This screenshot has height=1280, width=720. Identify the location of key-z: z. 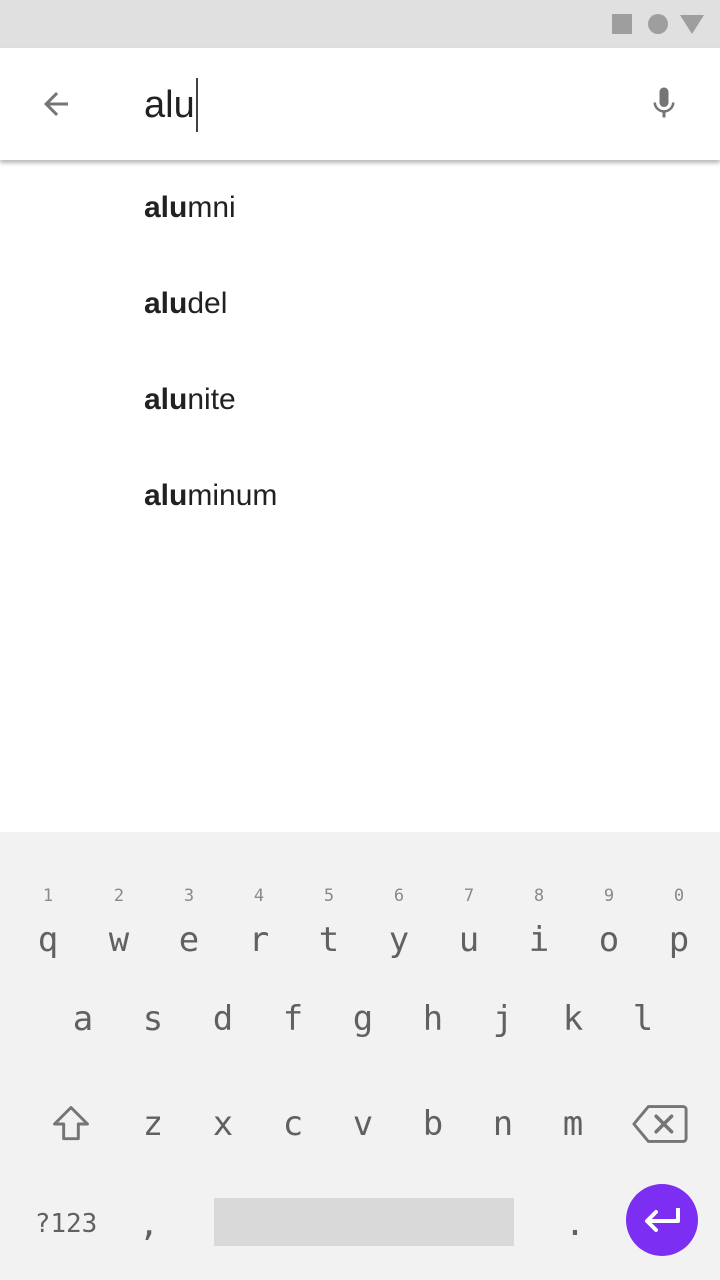
(153, 1124).